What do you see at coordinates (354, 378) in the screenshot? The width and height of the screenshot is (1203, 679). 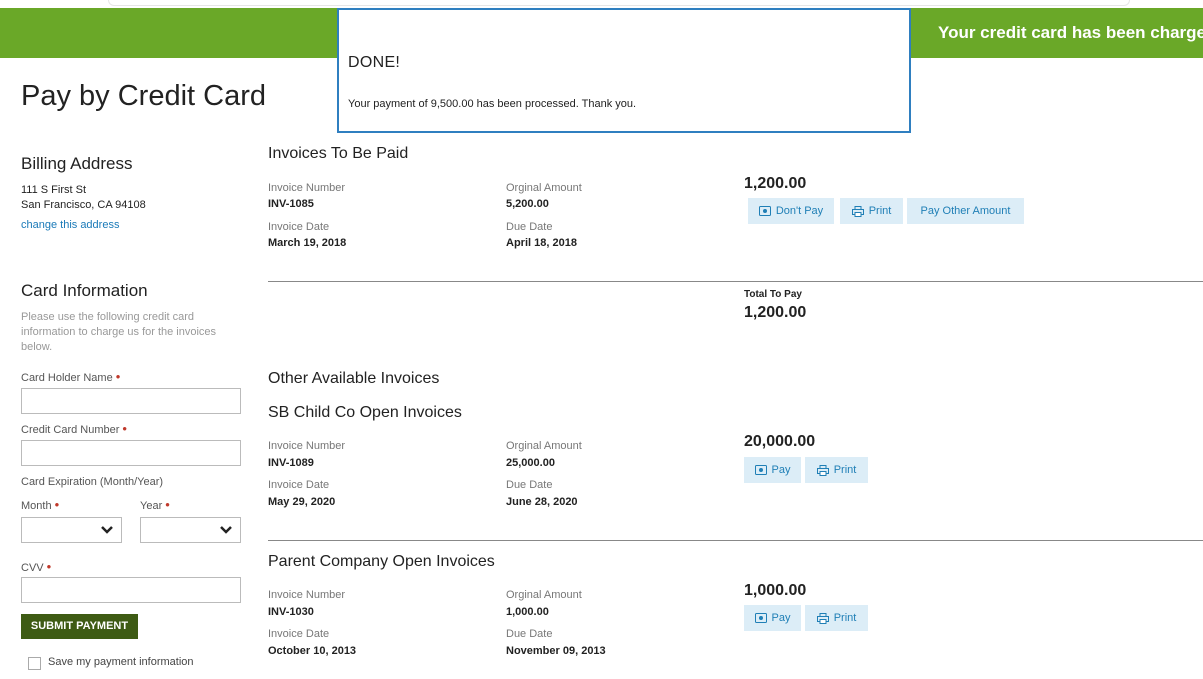 I see `other-invoices-heading: Other Available Invoices` at bounding box center [354, 378].